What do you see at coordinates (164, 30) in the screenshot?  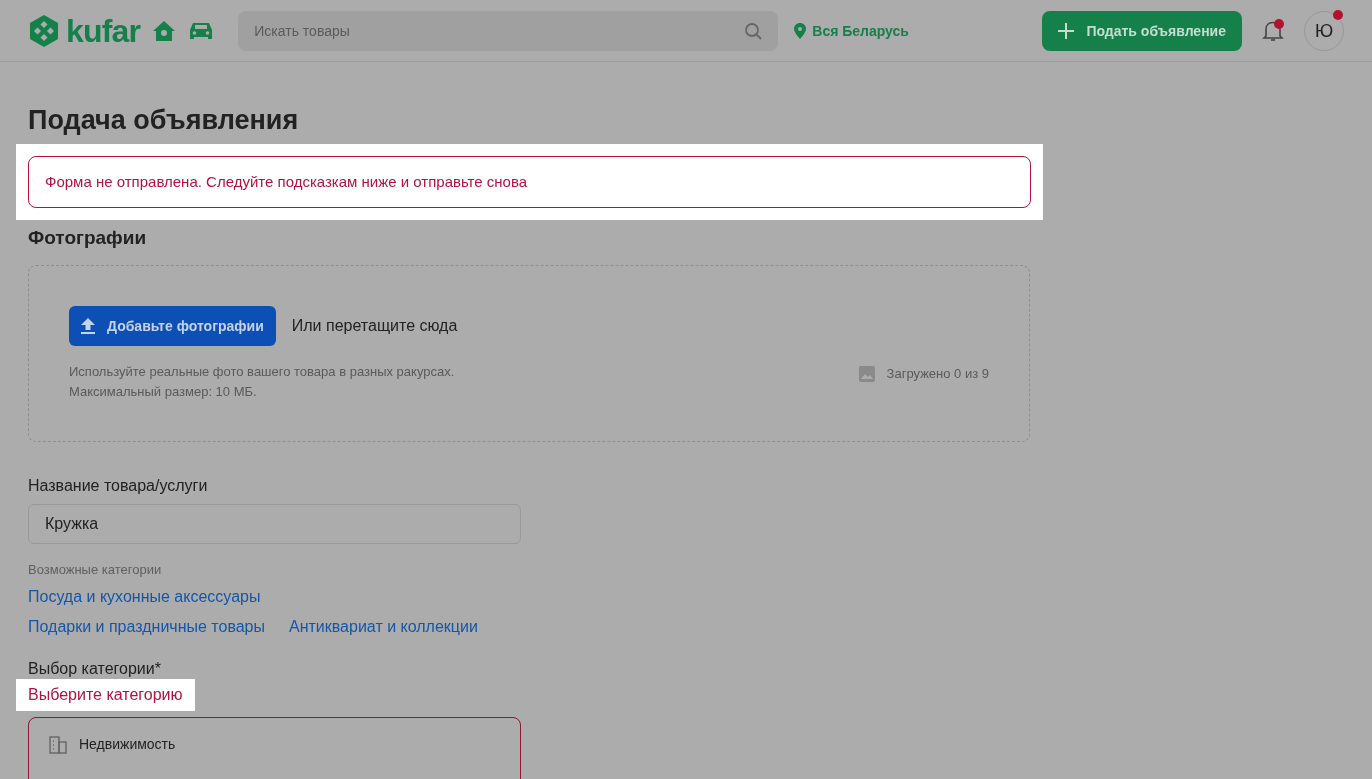 I see `house-icon` at bounding box center [164, 30].